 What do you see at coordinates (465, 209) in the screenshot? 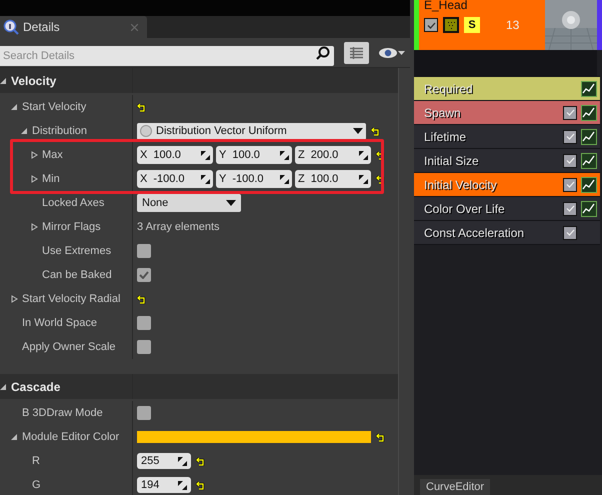
I see `module-label: Color Over Life` at bounding box center [465, 209].